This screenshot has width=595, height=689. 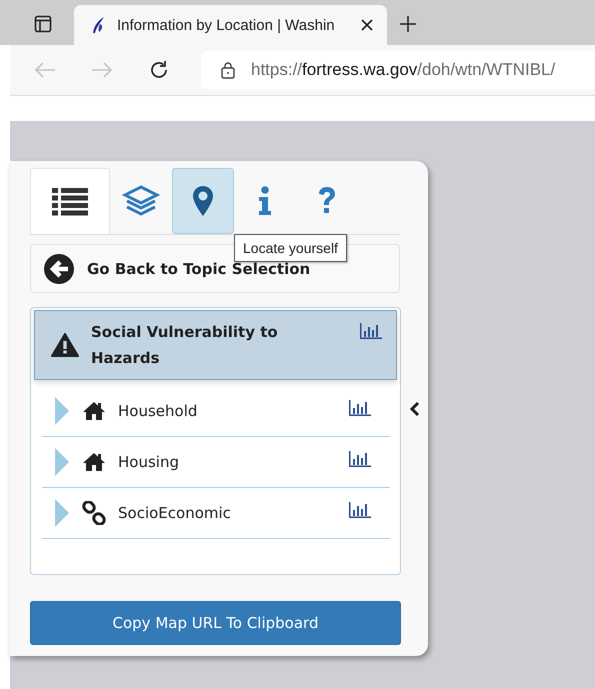 What do you see at coordinates (149, 462) in the screenshot?
I see `category-label: Housing` at bounding box center [149, 462].